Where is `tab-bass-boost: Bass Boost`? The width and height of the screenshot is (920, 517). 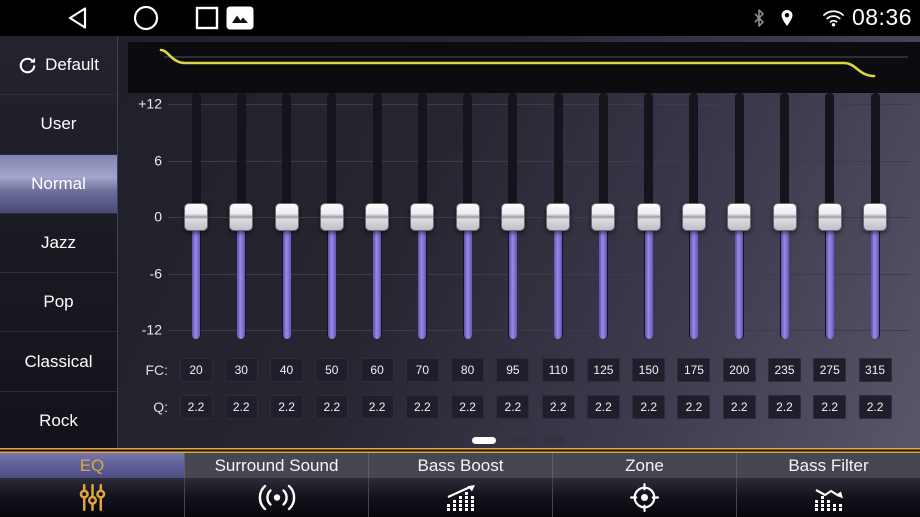
tab-bass-boost: Bass Boost is located at coordinates (460, 465).